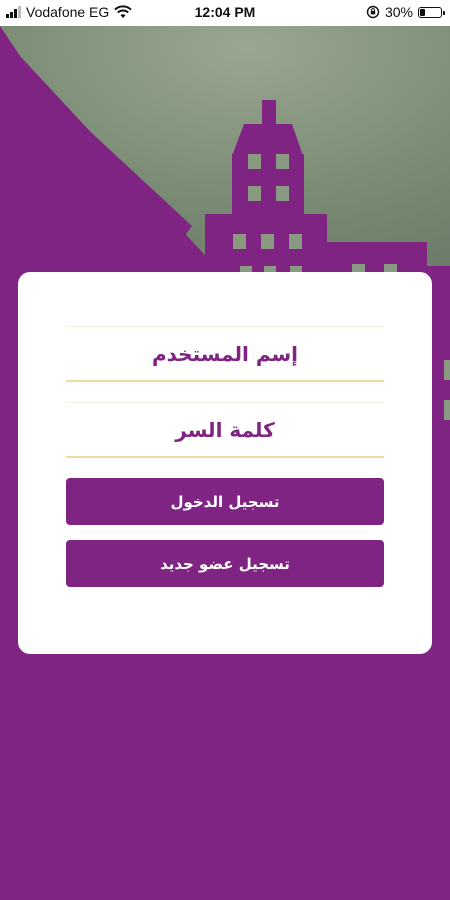 The image size is (450, 900). I want to click on password-input, so click(225, 429).